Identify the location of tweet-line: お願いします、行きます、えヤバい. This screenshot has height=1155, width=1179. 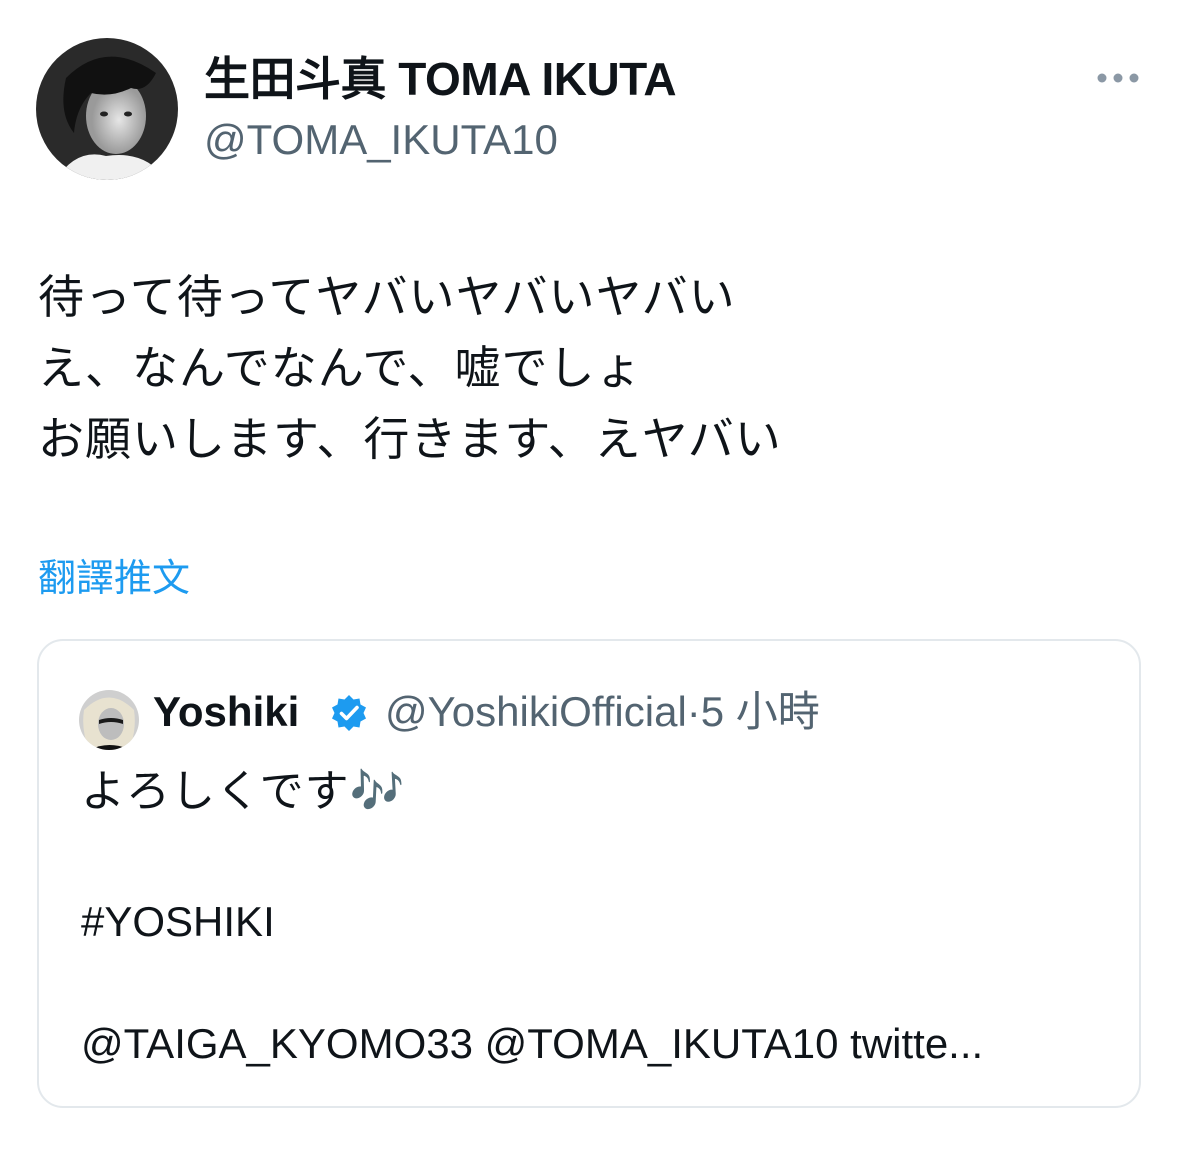
(410, 439).